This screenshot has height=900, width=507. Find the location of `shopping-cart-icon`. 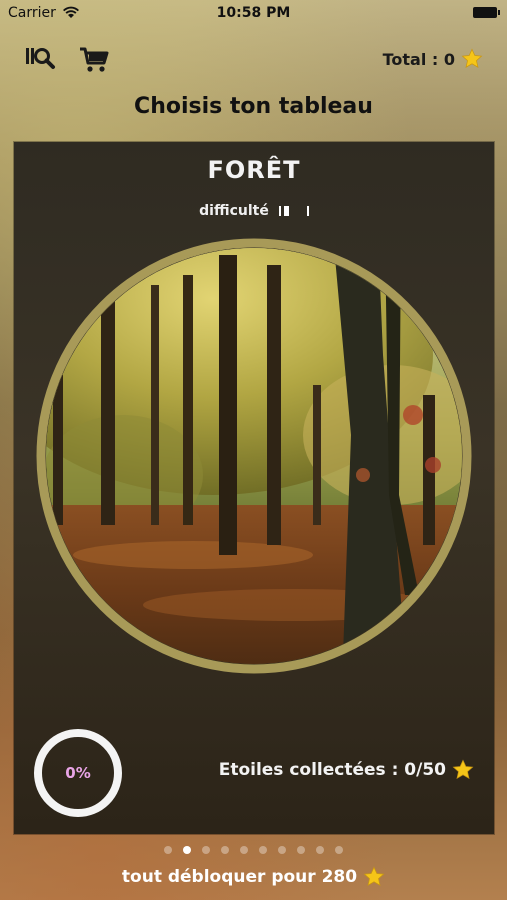

shopping-cart-icon is located at coordinates (94, 59).